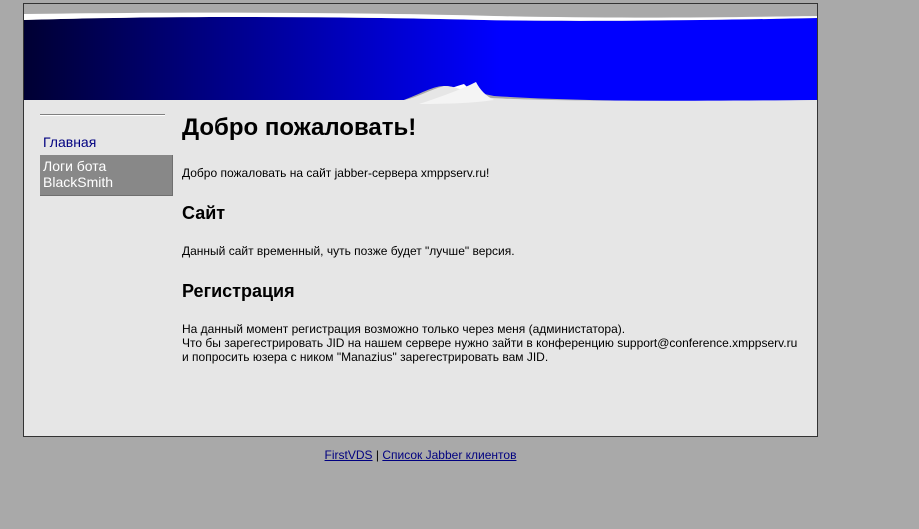  What do you see at coordinates (238, 291) in the screenshot?
I see `section-heading-registration: Регистрация` at bounding box center [238, 291].